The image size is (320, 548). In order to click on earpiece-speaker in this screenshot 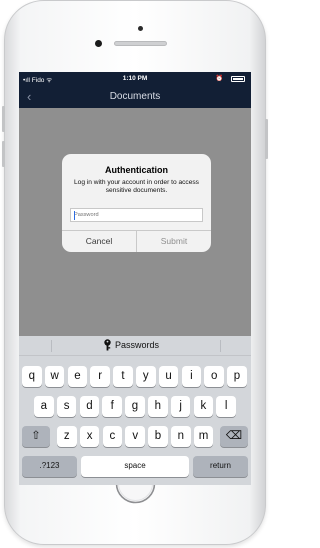, I will do `click(140, 43)`.